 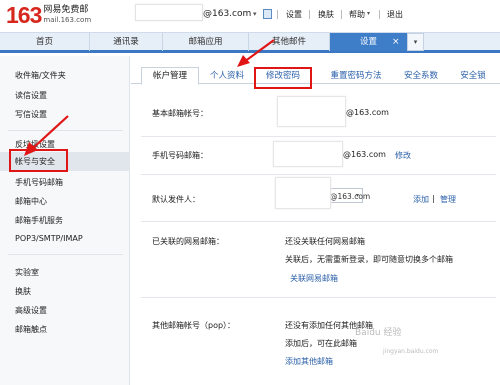 I want to click on default-sender-value: @163.com, so click(x=350, y=196).